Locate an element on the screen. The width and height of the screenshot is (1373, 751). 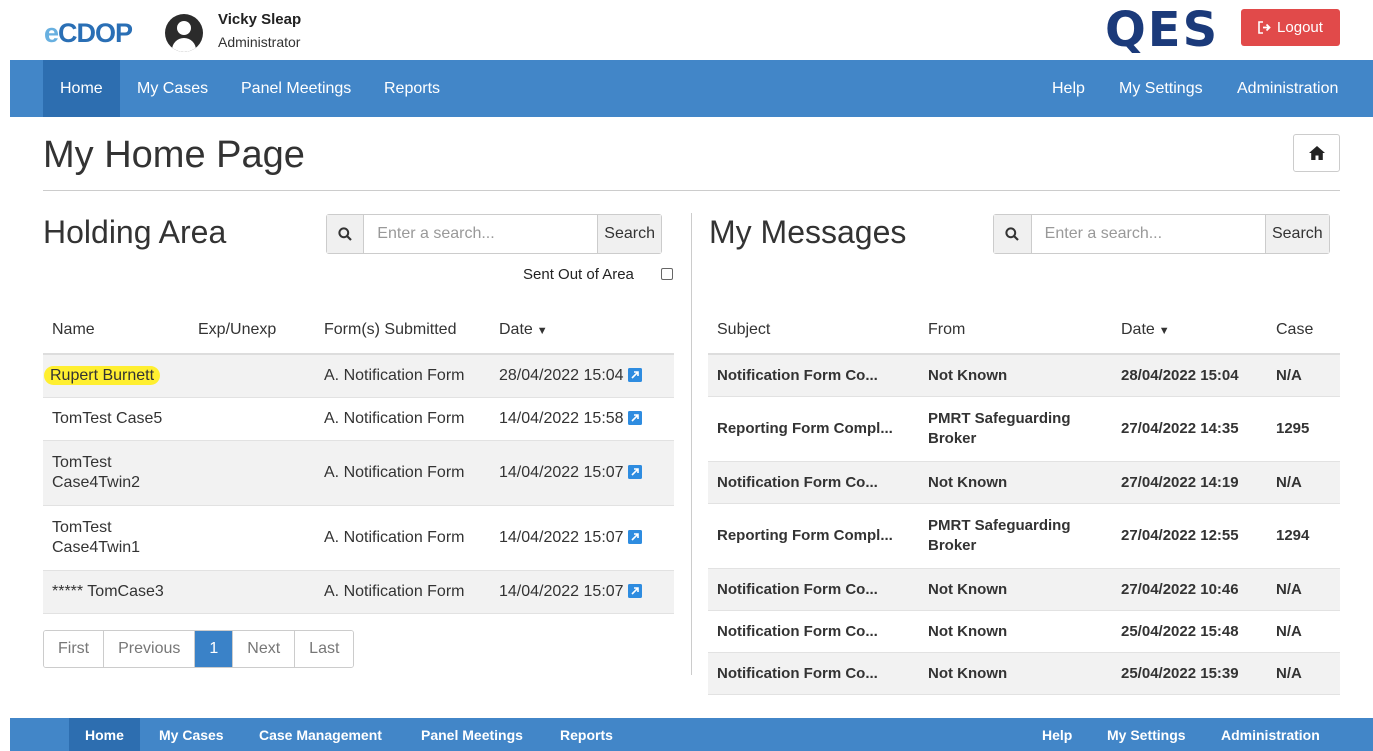
my-messages-title: My Messages is located at coordinates (808, 232).